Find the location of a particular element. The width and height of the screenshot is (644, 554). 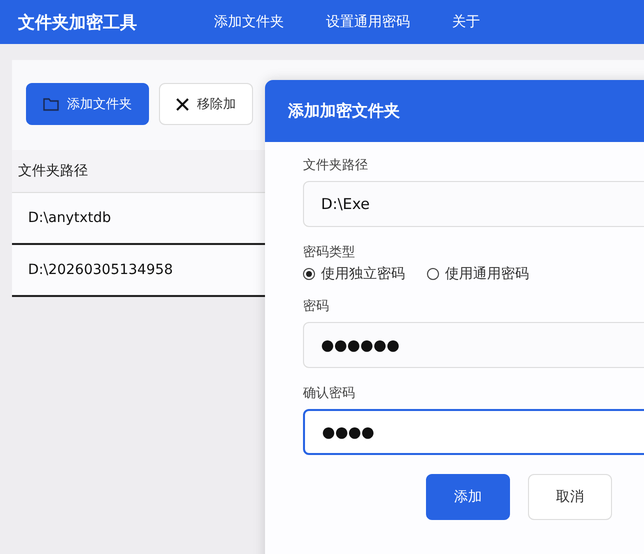

app-title: 文件夹加密工具 is located at coordinates (78, 23).